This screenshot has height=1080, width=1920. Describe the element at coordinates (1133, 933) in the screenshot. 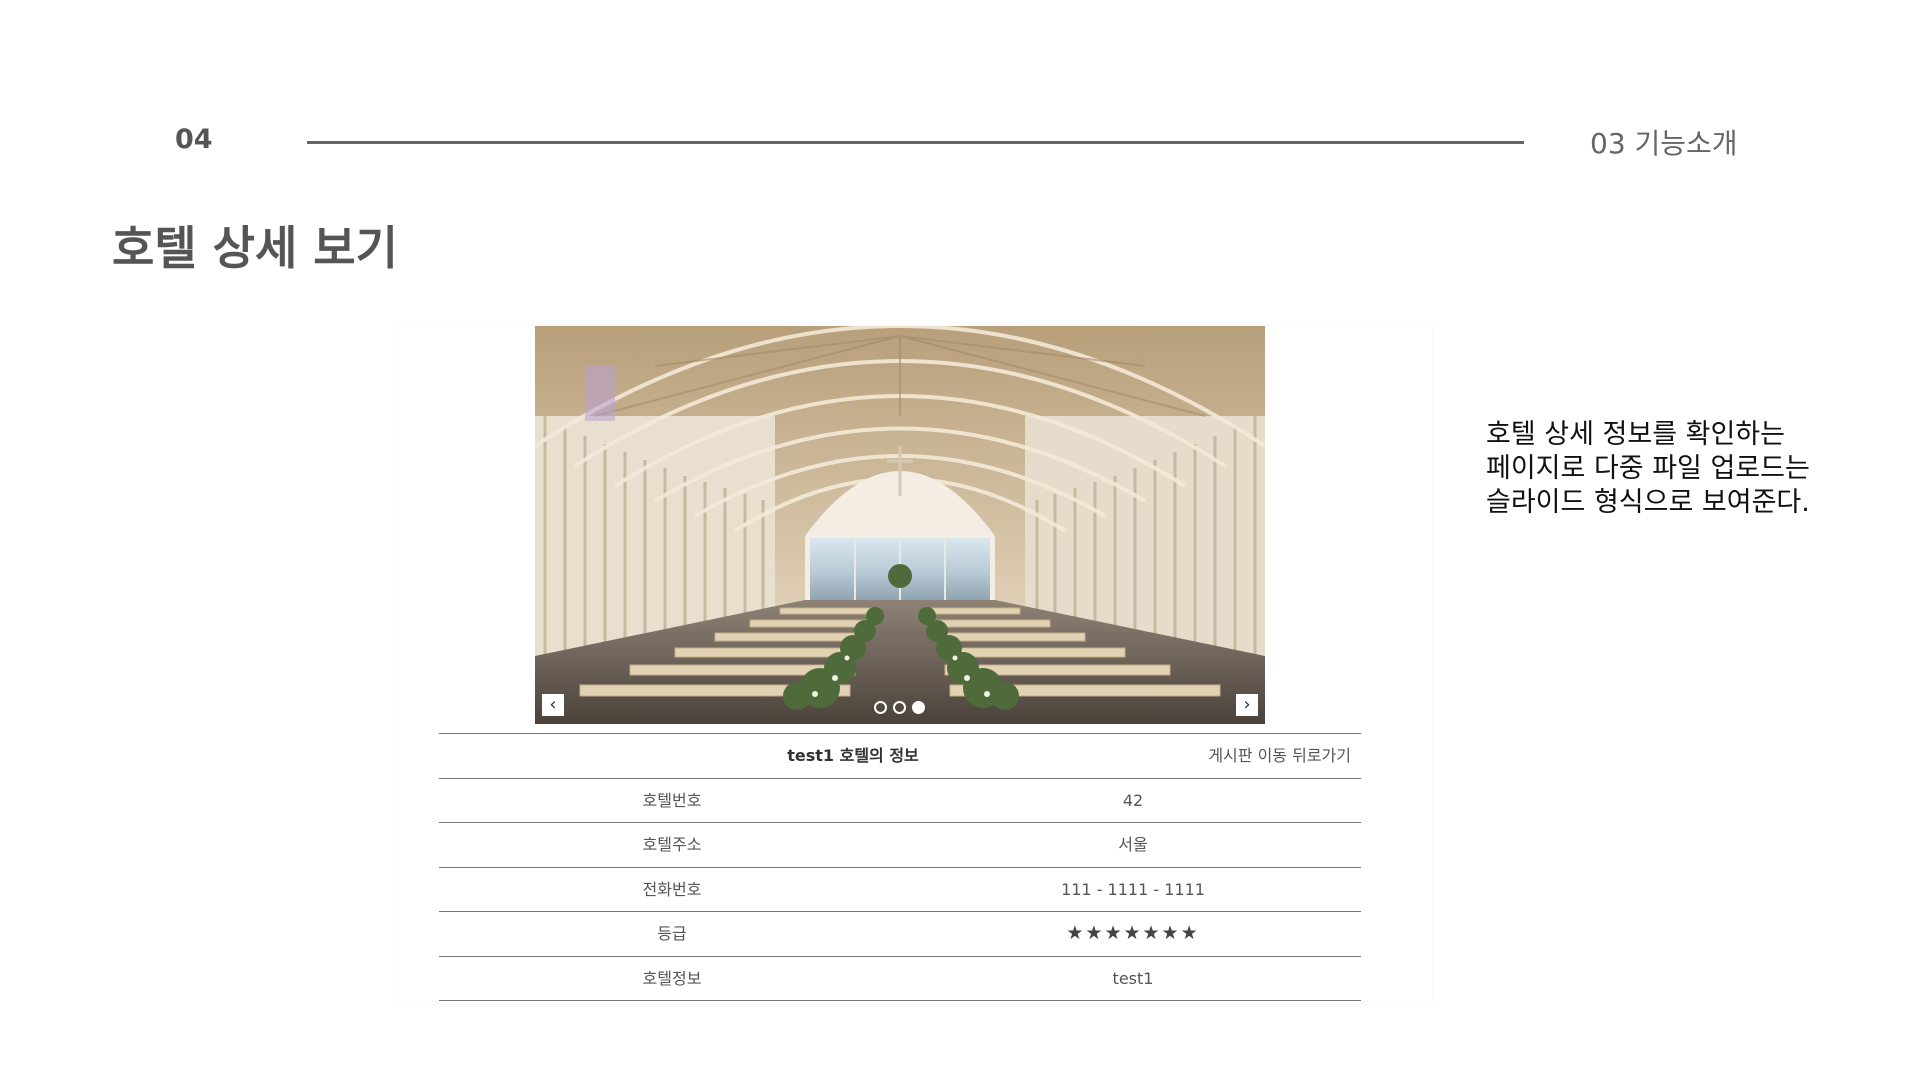

I see `star-rating: ★★★★★★★` at that location.